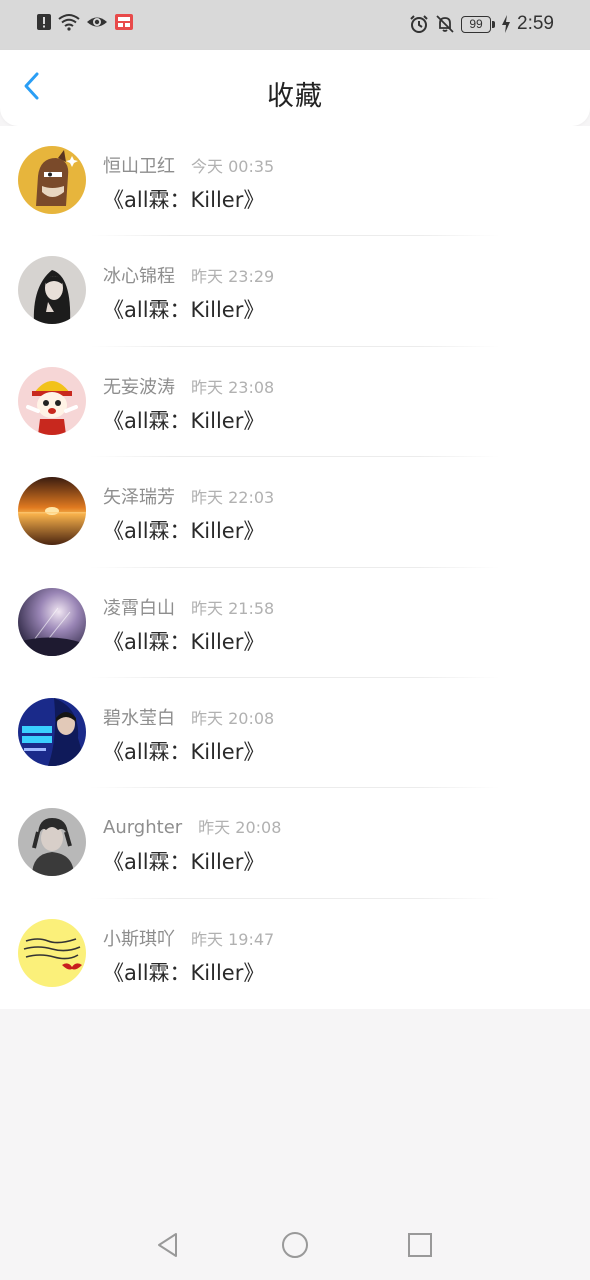 This screenshot has width=590, height=1280. Describe the element at coordinates (295, 512) in the screenshot. I see `list-item: 矢泽瑞芳 昨天 22:03 《all霖：Killer》` at that location.